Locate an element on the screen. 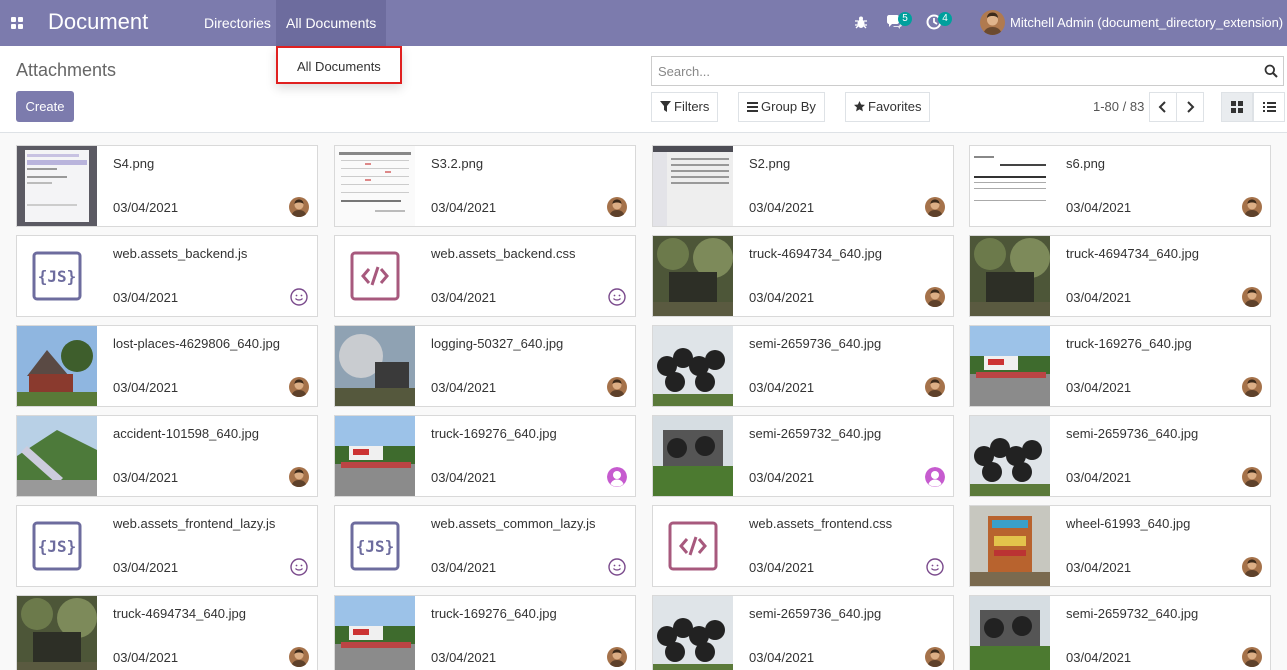 This screenshot has height=670, width=1287. attachment-card: S2.png 03/04/2021 is located at coordinates (803, 186).